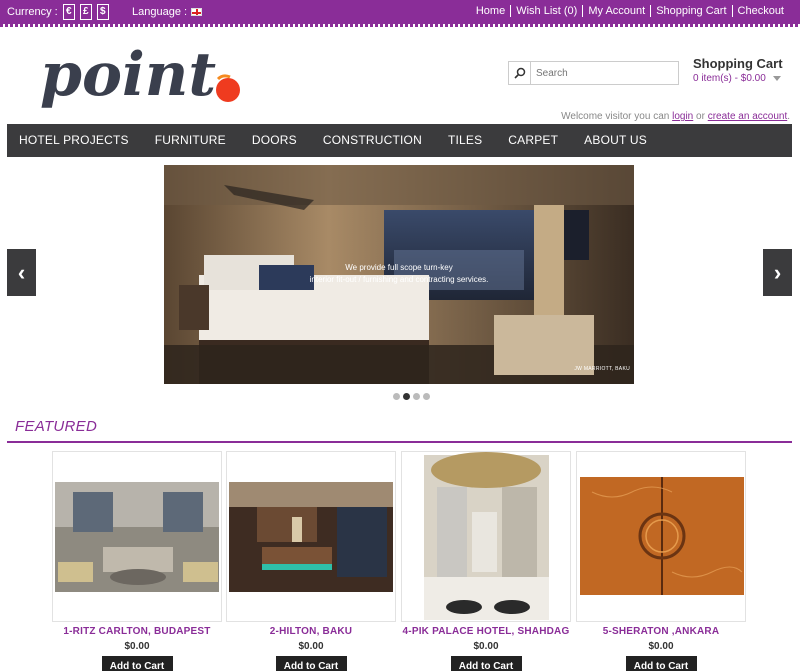 This screenshot has height=671, width=800. Describe the element at coordinates (661, 631) in the screenshot. I see `product-name: 5-SHERATON ,ANKARA` at that location.